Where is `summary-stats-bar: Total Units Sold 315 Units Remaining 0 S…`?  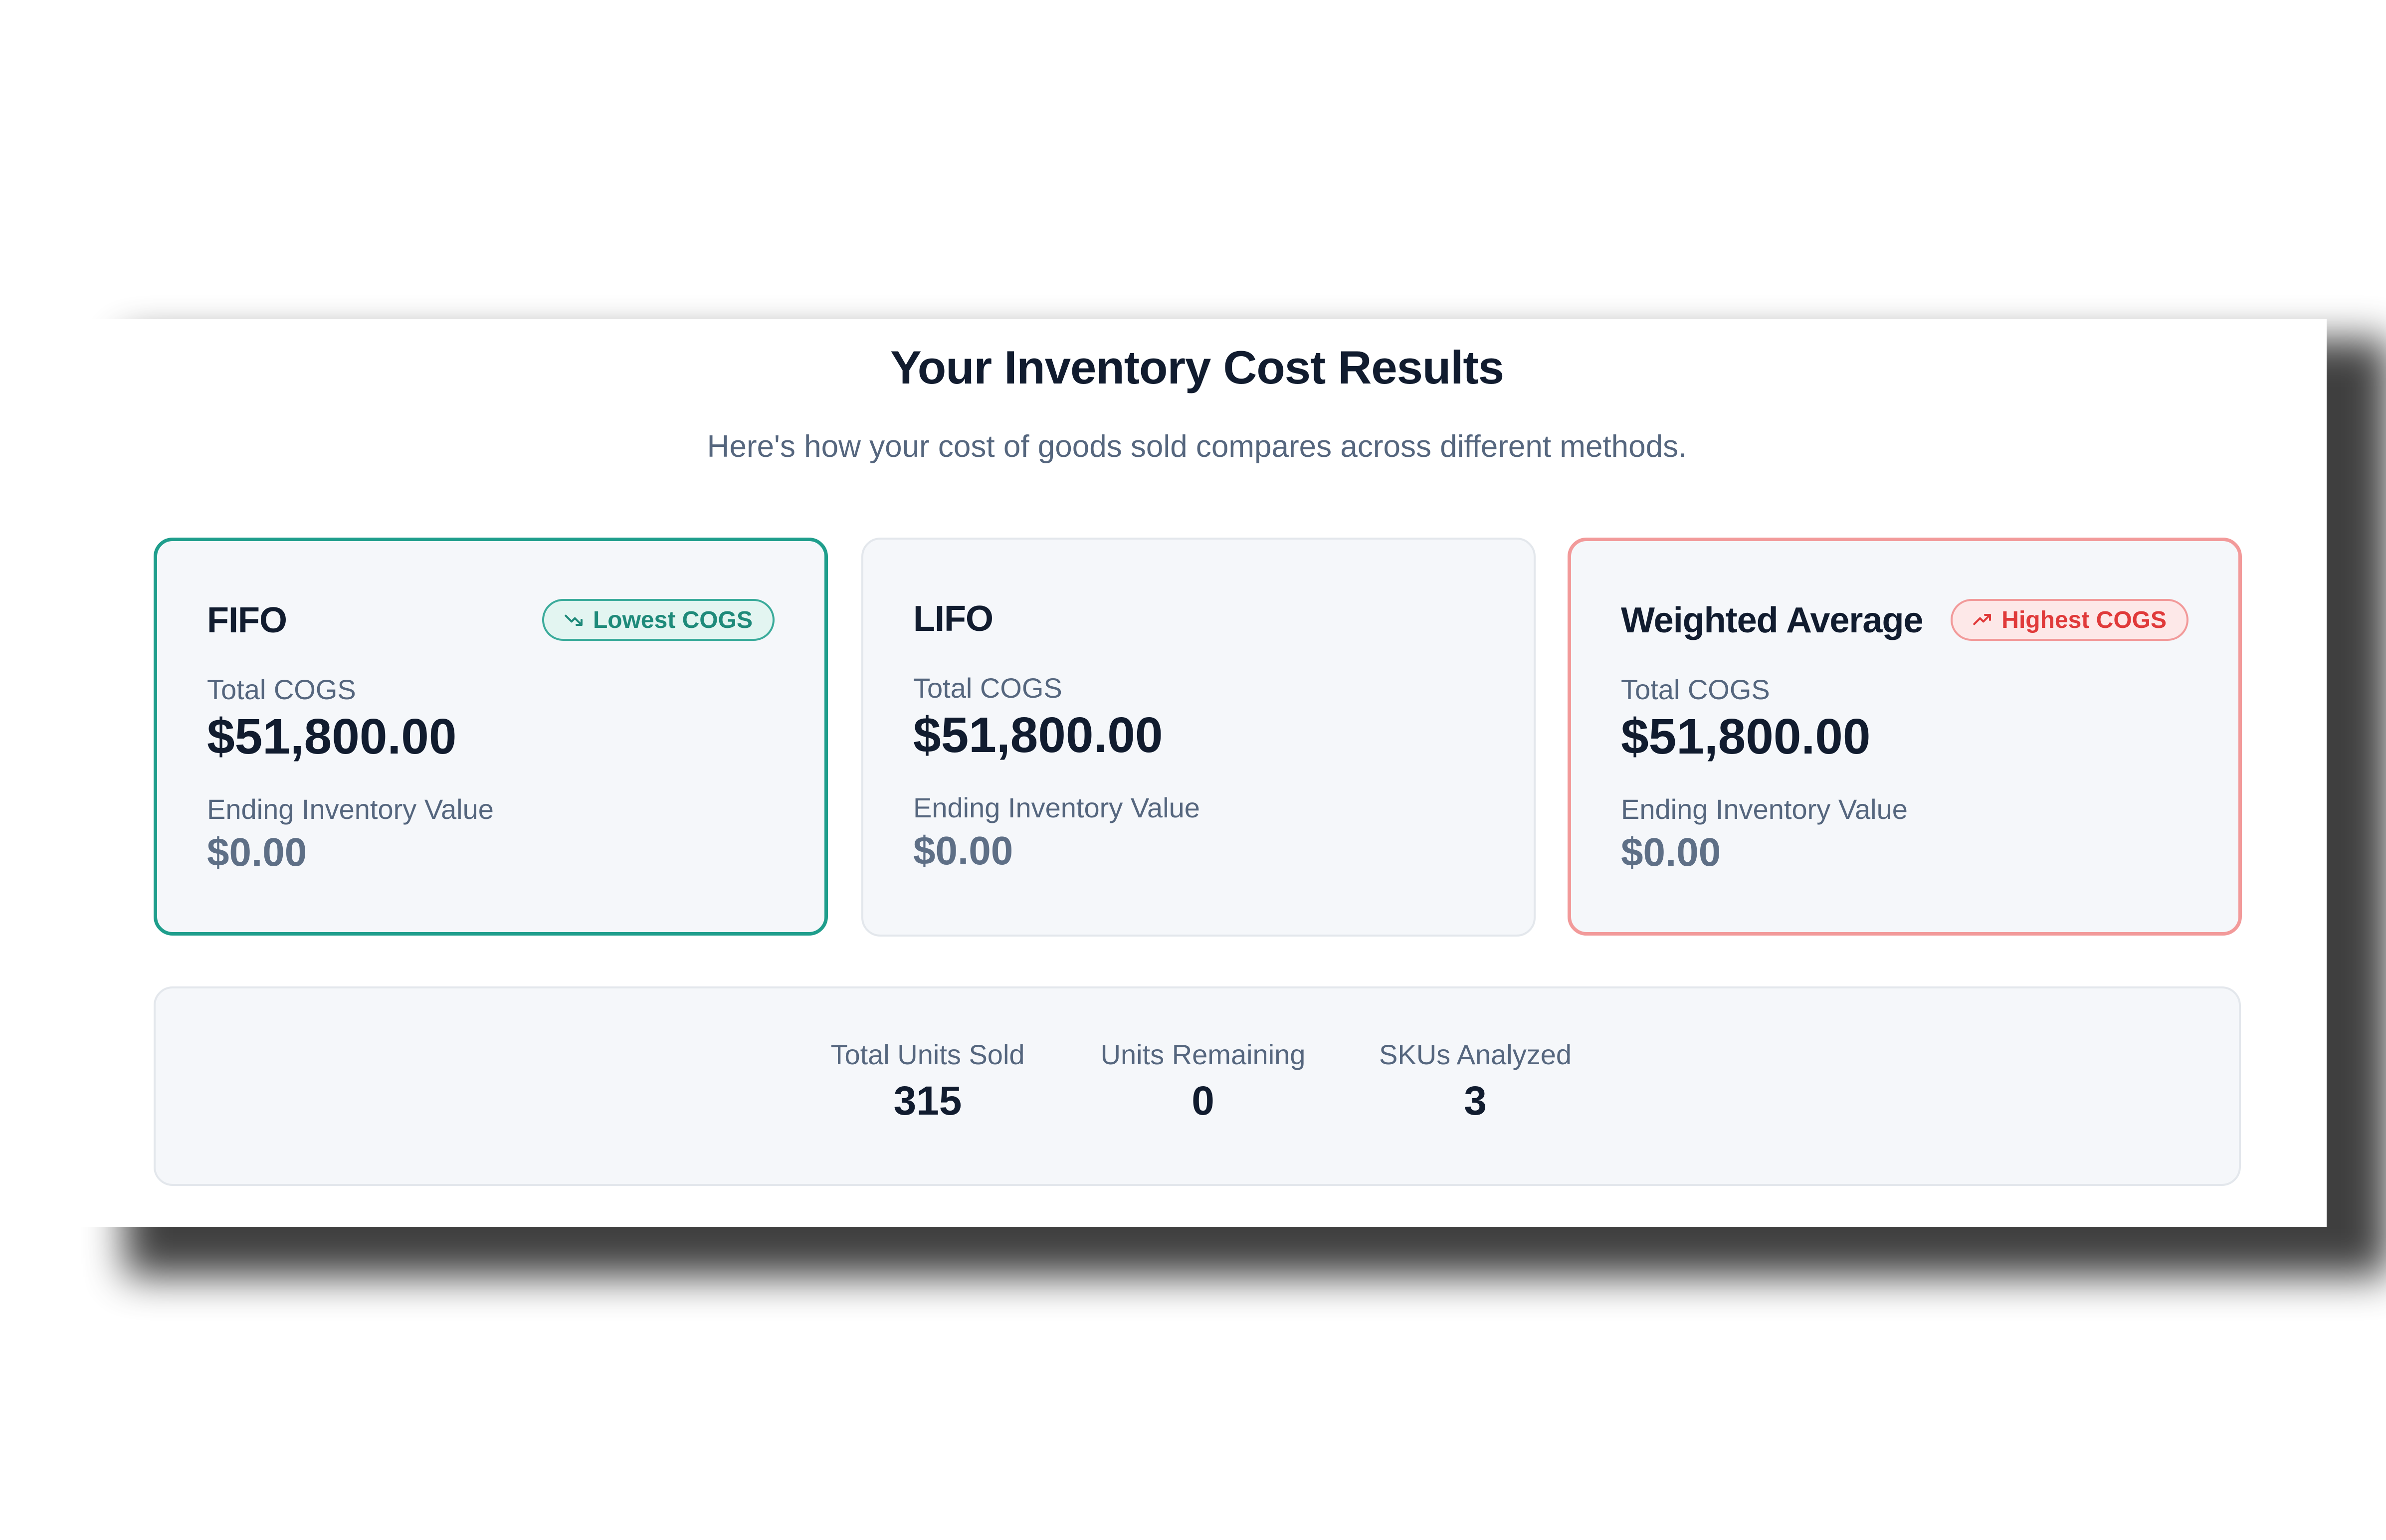
summary-stats-bar: Total Units Sold 315 Units Remaining 0 S… is located at coordinates (1198, 1086).